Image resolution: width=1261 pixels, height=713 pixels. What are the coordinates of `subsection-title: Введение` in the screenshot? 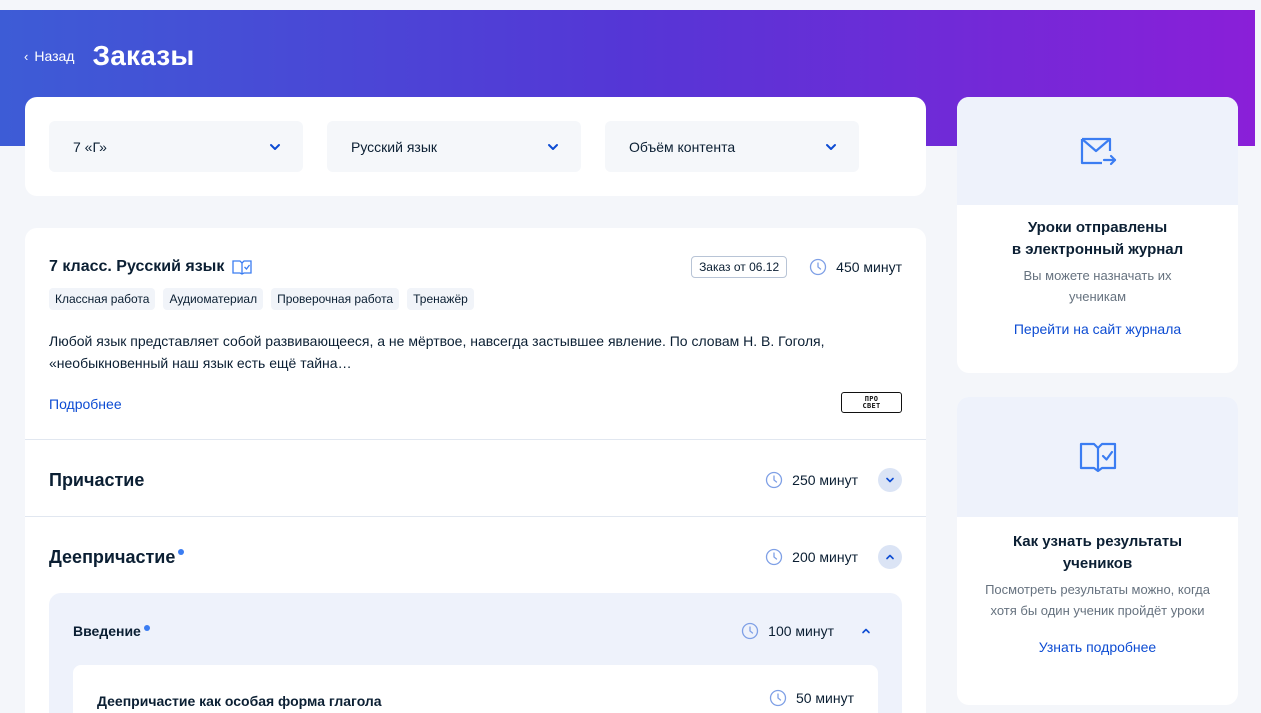 It's located at (111, 631).